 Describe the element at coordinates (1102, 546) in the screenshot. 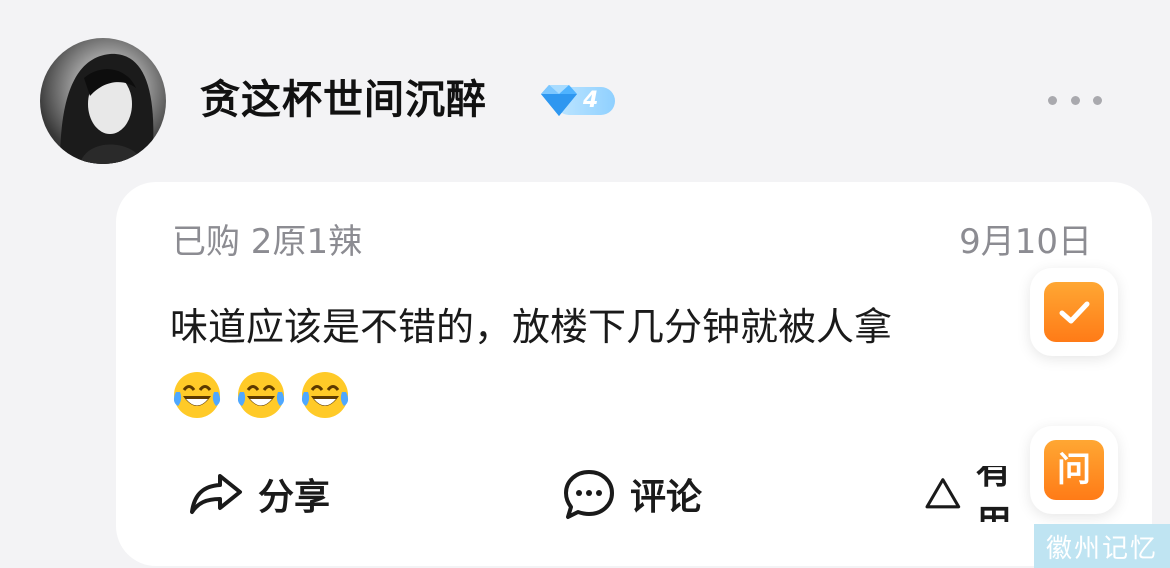

I see `watermark: 徽州记忆` at that location.